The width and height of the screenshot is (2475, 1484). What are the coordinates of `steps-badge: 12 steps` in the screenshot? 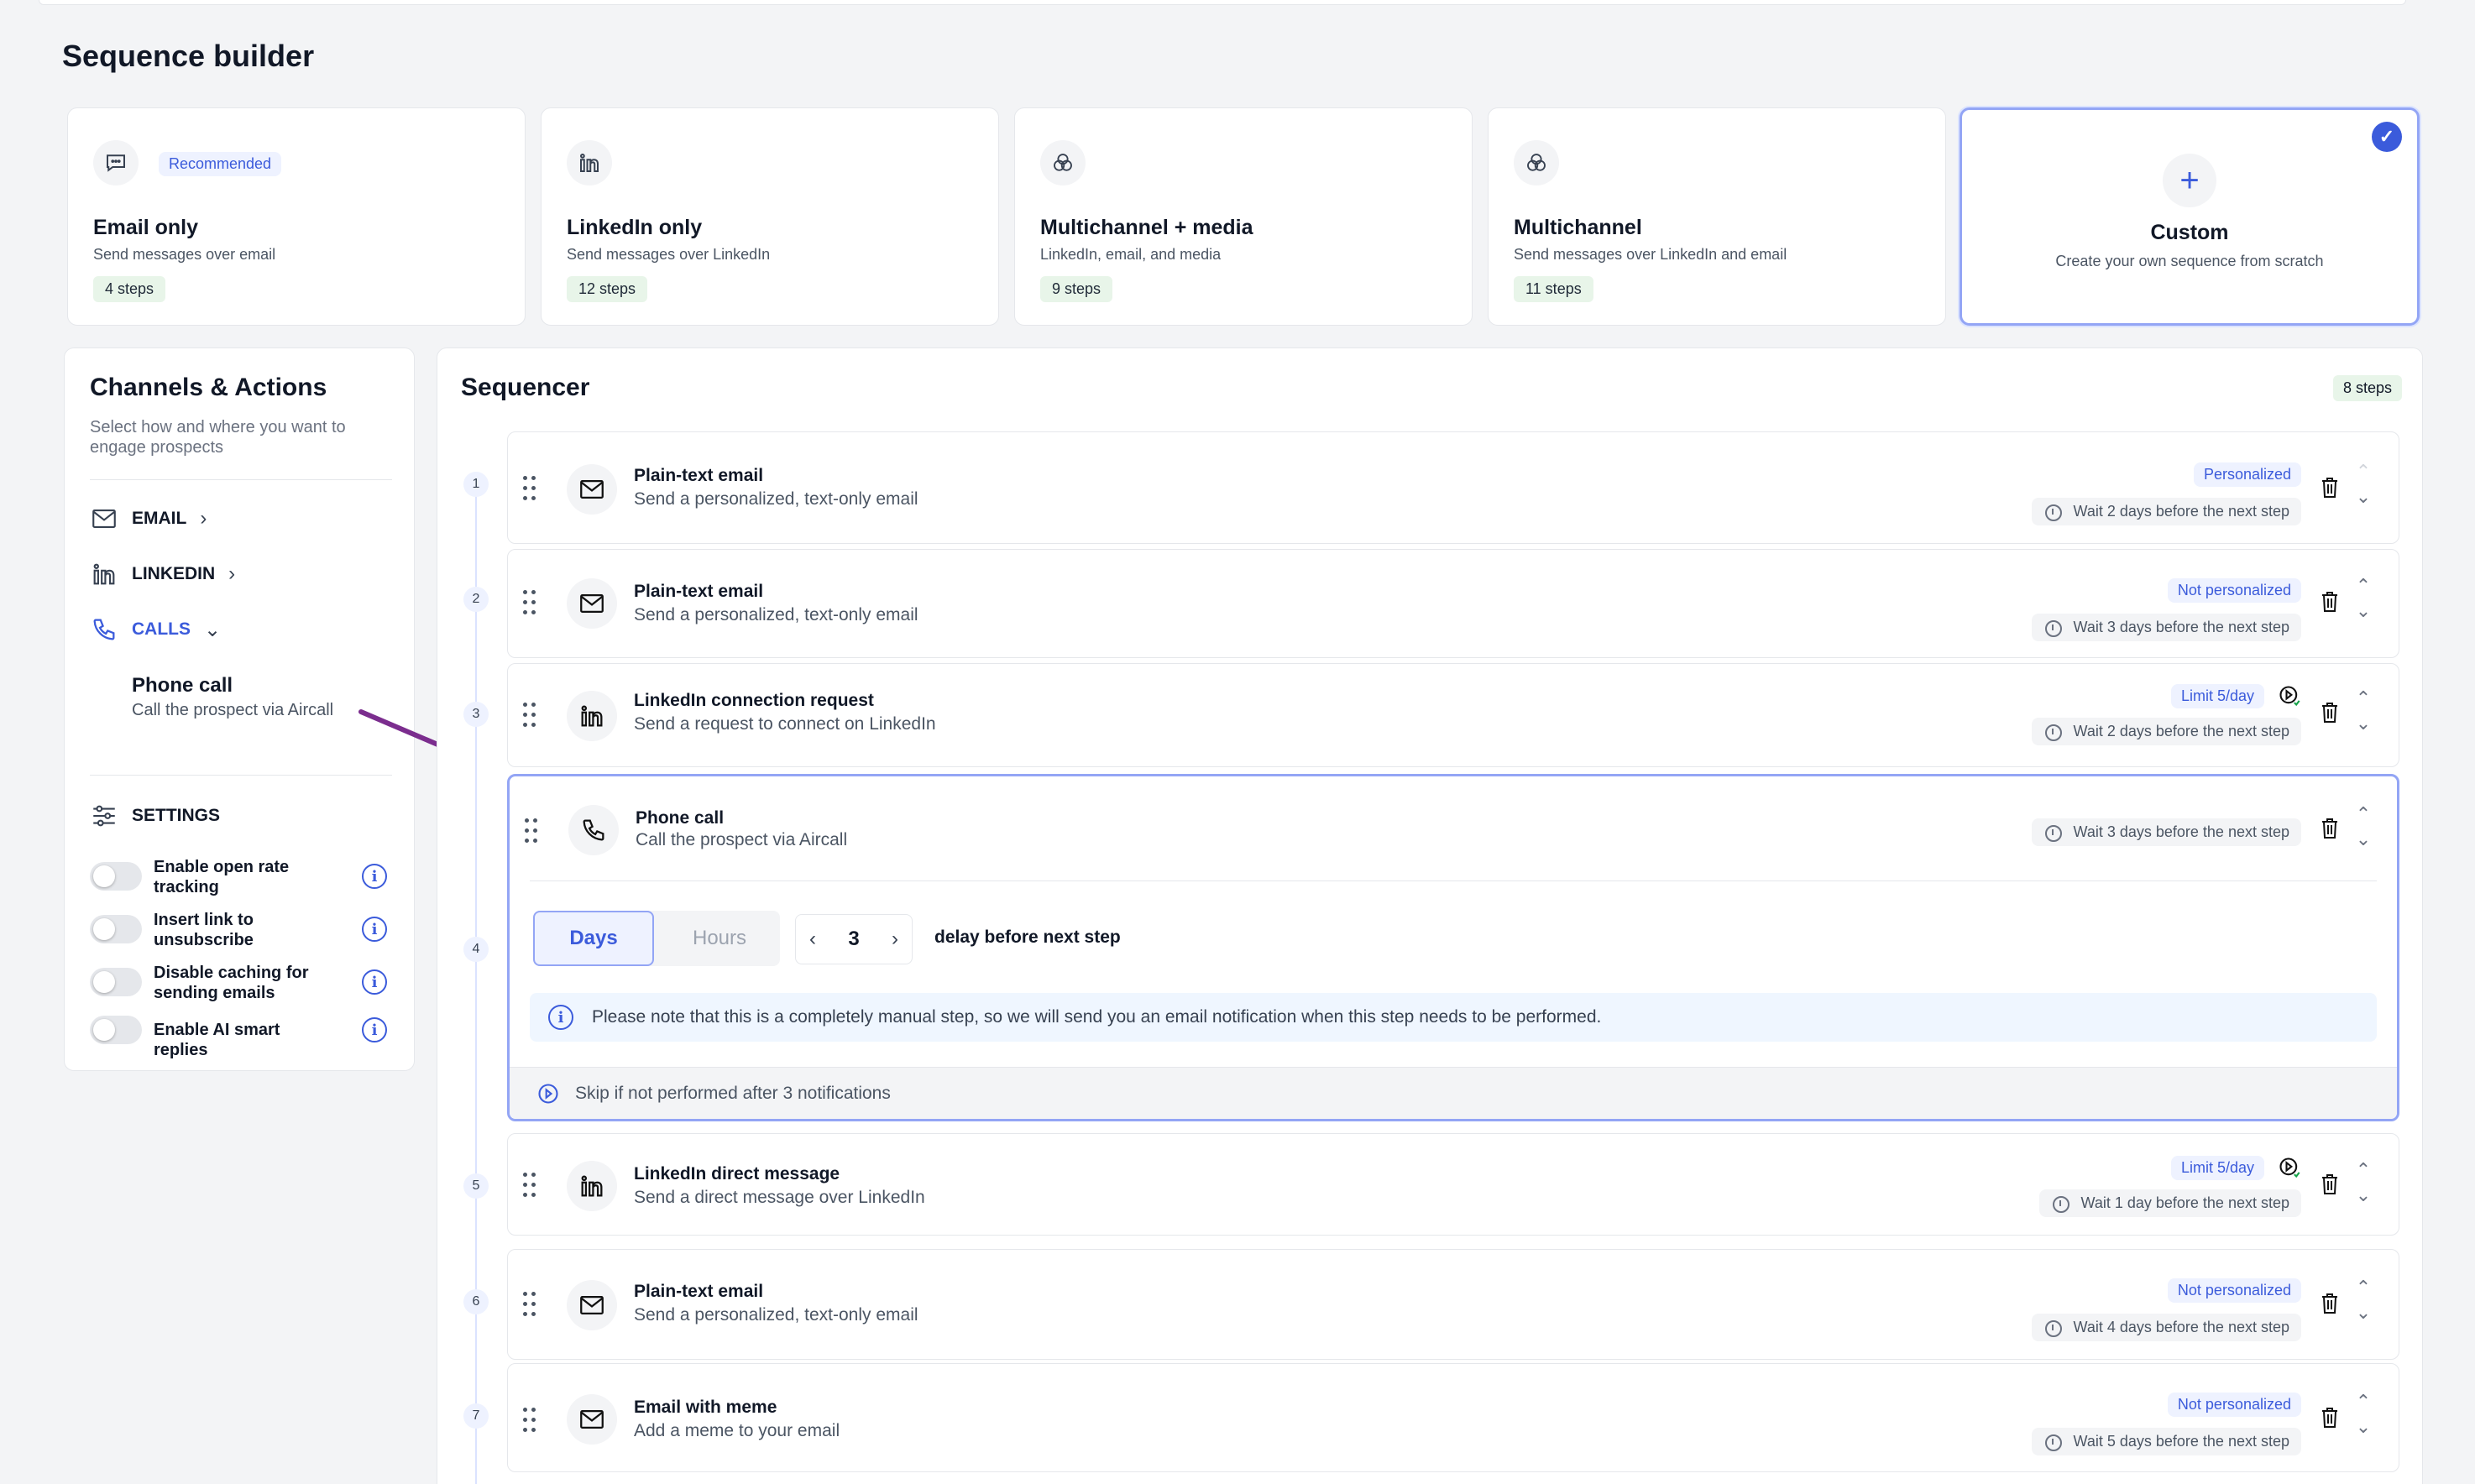 It's located at (607, 289).